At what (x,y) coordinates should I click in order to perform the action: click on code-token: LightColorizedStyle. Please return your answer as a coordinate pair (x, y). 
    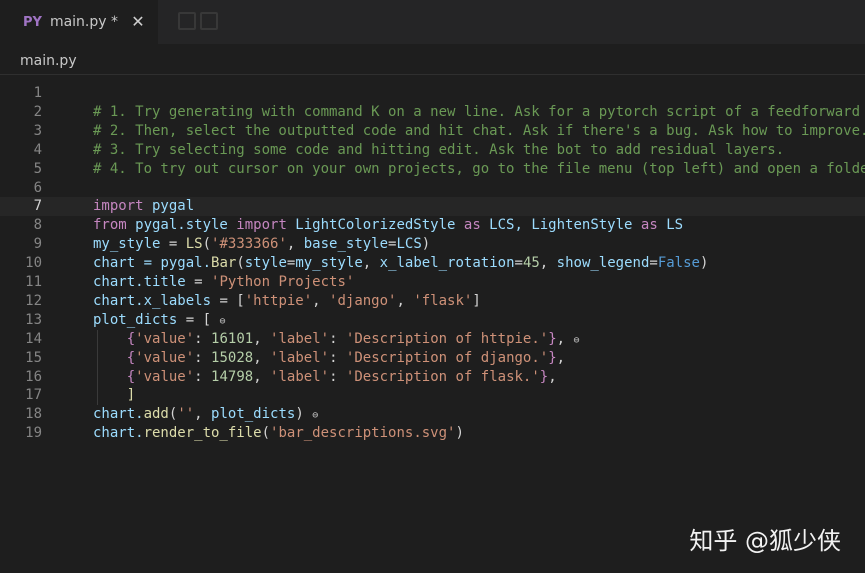
    Looking at the image, I should click on (375, 225).